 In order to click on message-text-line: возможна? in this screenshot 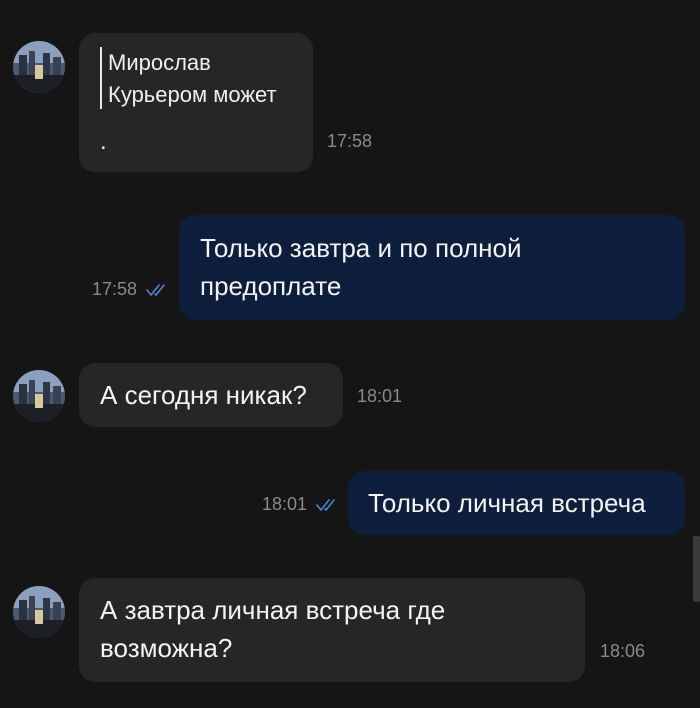, I will do `click(166, 648)`.